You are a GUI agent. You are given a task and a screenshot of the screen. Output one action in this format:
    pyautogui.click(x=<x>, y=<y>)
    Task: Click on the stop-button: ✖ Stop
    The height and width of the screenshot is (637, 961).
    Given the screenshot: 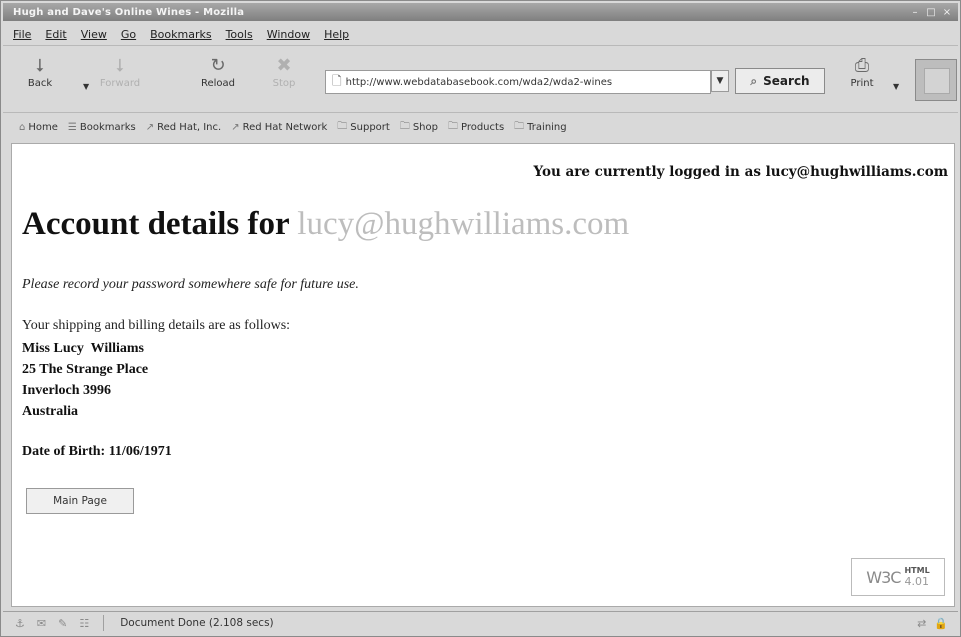 What is the action you would take?
    pyautogui.click(x=284, y=72)
    